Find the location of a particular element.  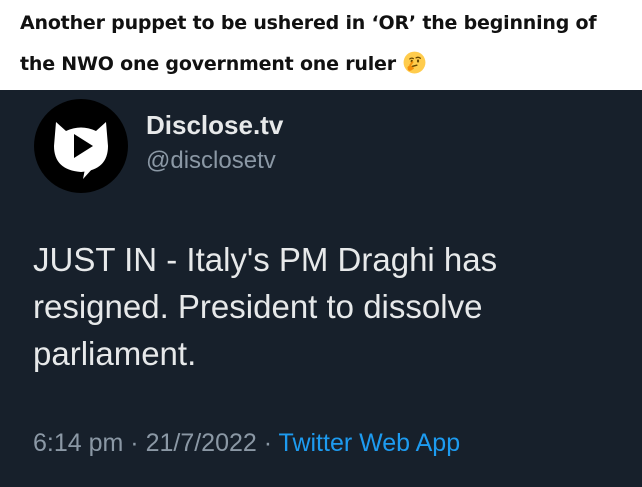

disclose-tv-play-logo-icon is located at coordinates (81, 146).